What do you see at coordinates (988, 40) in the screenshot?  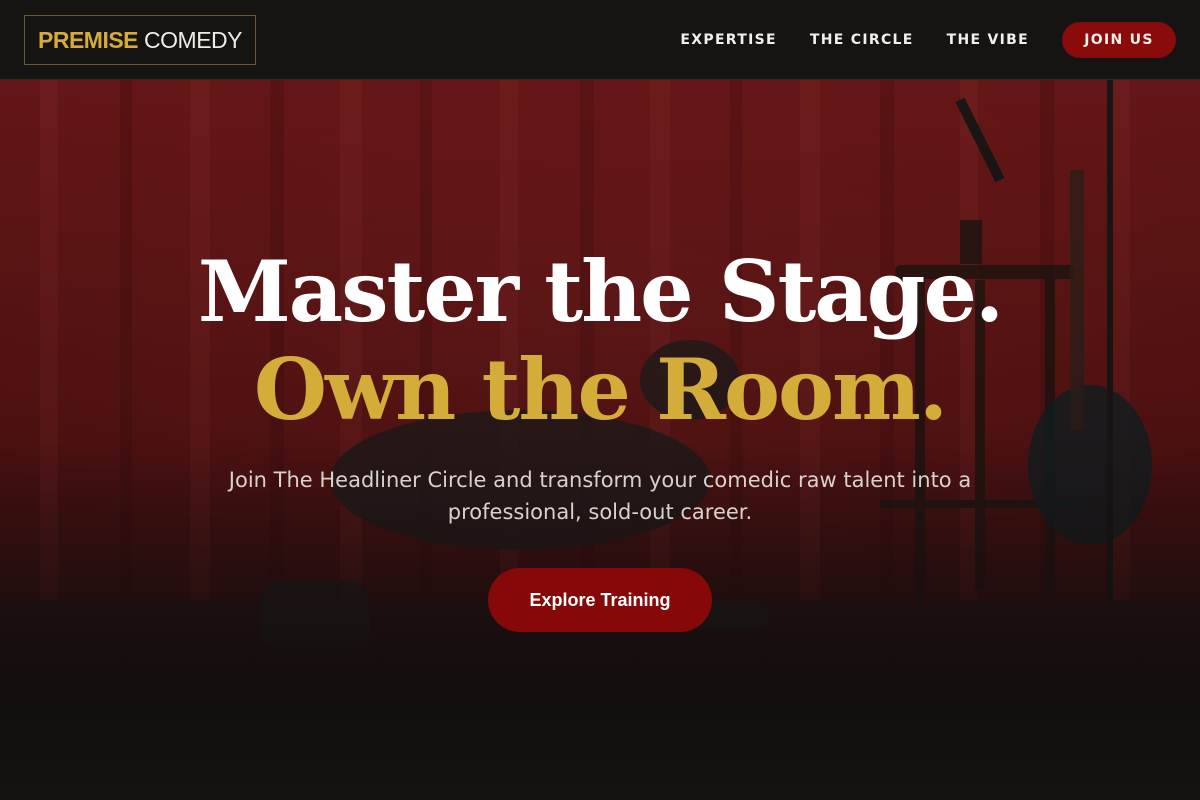 I see `nav-link-the-vibe: THE VIBE` at bounding box center [988, 40].